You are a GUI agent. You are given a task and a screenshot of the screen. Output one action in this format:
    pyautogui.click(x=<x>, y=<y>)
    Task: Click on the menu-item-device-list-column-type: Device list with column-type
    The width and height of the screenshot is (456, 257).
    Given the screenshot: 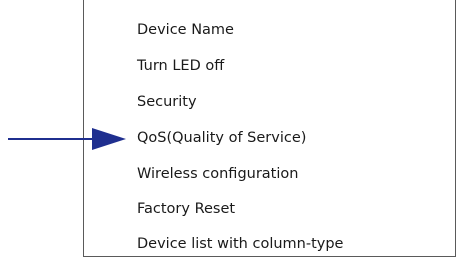 What is the action you would take?
    pyautogui.click(x=240, y=244)
    